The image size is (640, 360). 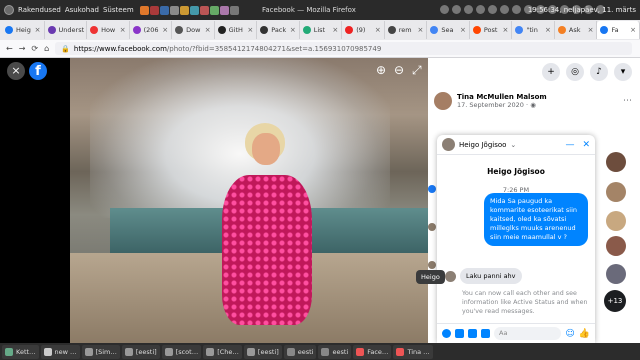 What do you see at coordinates (46, 48) in the screenshot?
I see `home-icon: ⌂` at bounding box center [46, 48].